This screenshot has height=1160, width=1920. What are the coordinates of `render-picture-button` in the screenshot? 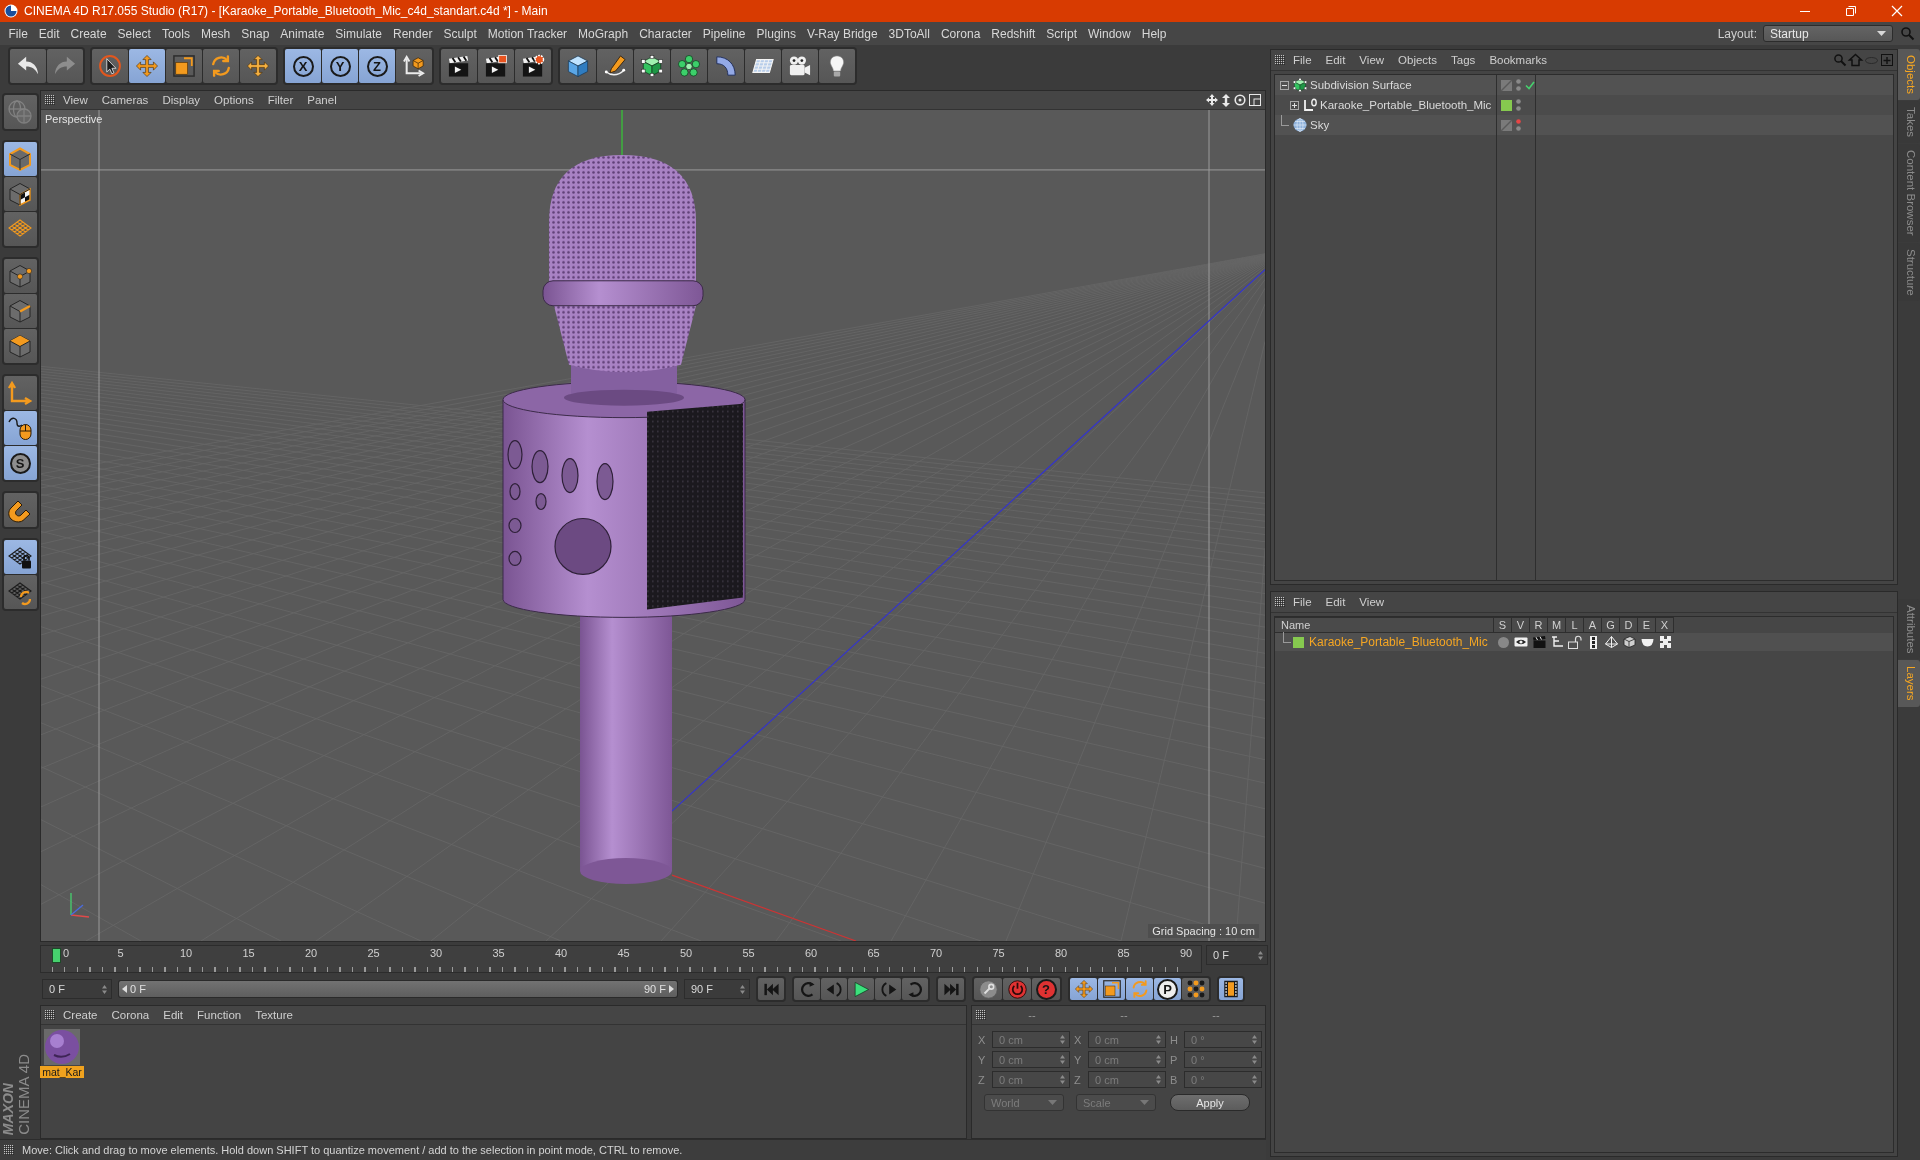 It's located at (496, 66).